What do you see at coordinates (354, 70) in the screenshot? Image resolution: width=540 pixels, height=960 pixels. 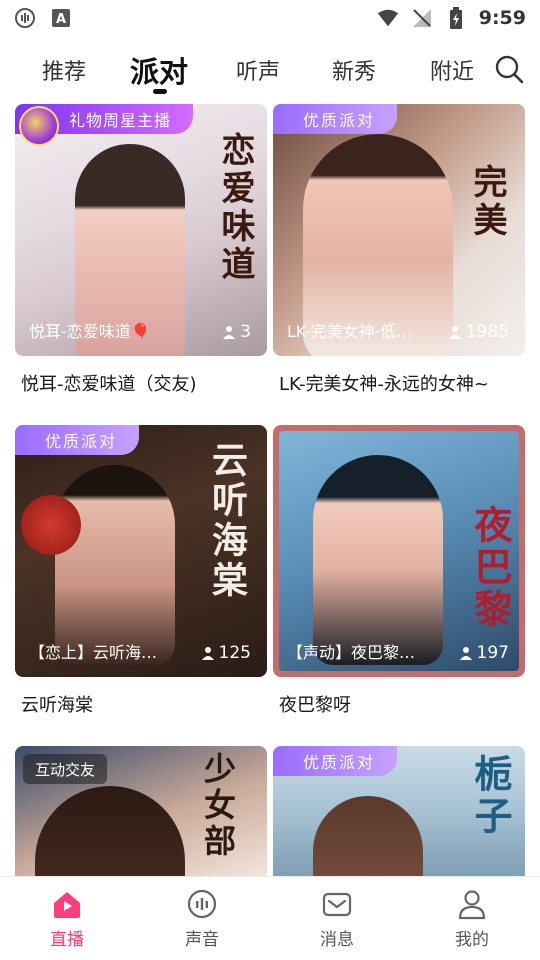 I see `tab-newcomers: 新秀` at bounding box center [354, 70].